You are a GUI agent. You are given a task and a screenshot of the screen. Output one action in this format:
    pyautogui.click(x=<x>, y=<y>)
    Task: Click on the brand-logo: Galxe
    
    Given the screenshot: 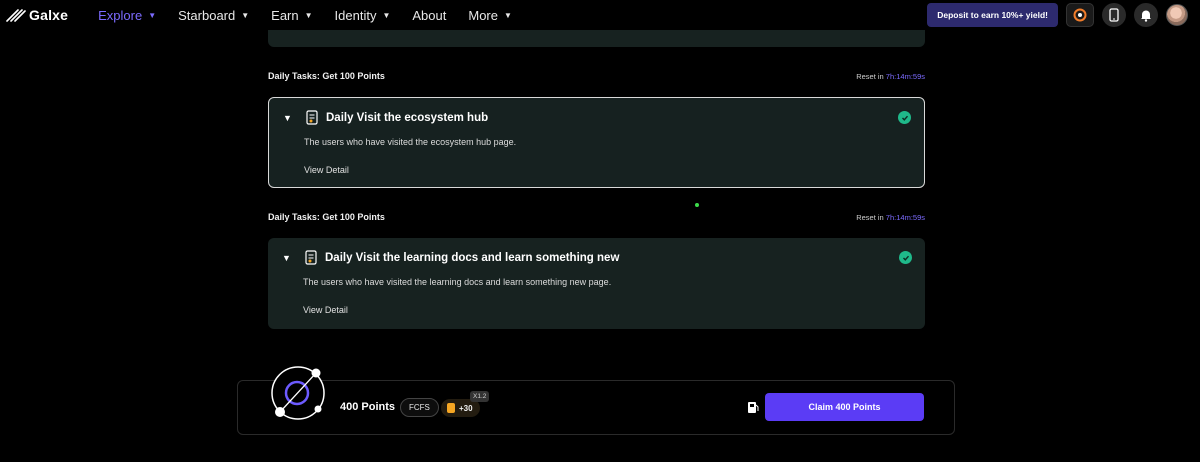 What is the action you would take?
    pyautogui.click(x=37, y=15)
    